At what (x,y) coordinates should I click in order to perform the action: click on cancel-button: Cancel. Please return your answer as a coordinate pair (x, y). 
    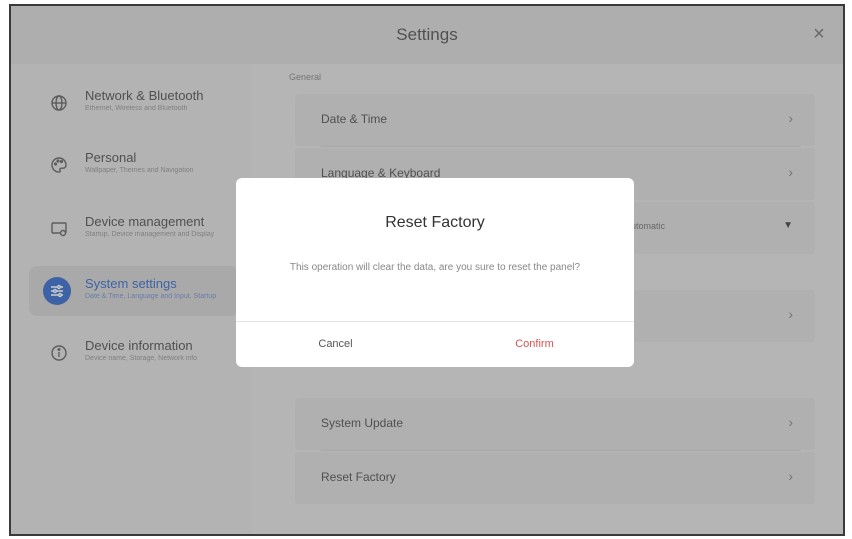
    Looking at the image, I should click on (335, 344).